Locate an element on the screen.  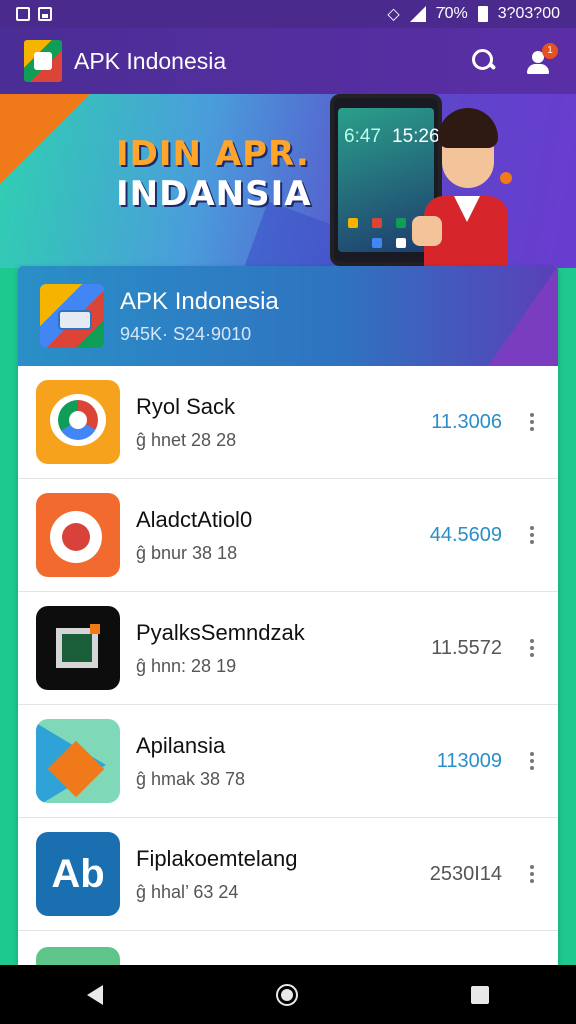
app-count: 11.5572 is located at coordinates (466, 647).